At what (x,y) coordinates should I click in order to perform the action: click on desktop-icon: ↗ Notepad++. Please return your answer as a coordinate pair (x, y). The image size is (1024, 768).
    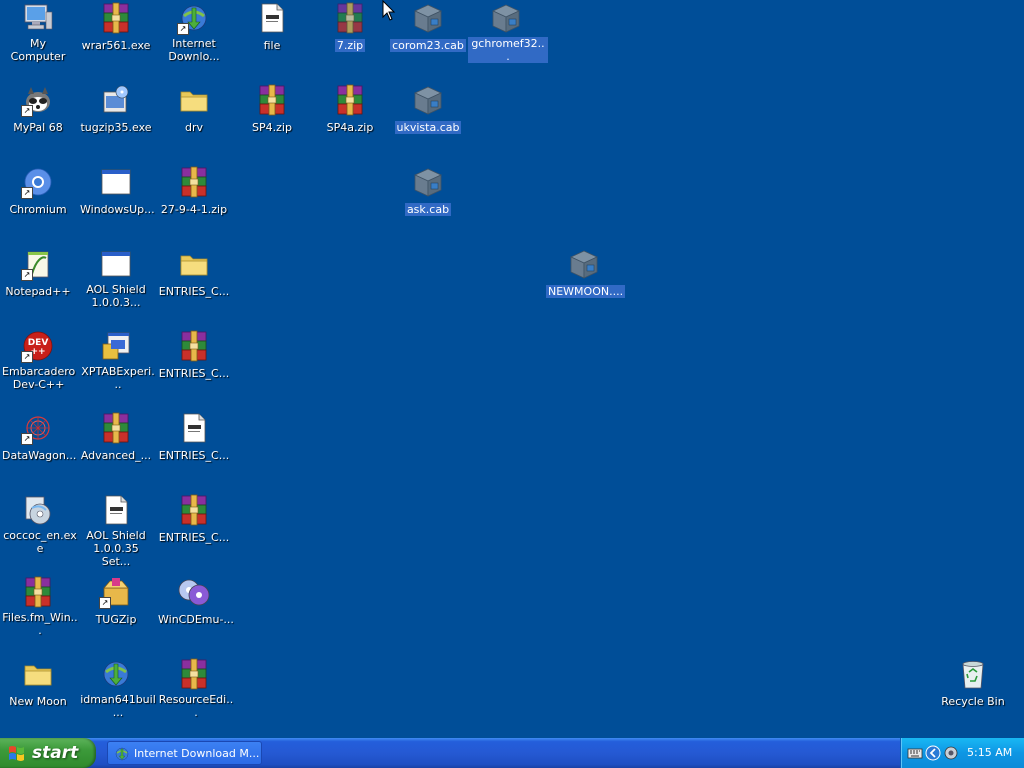
    Looking at the image, I should click on (38, 273).